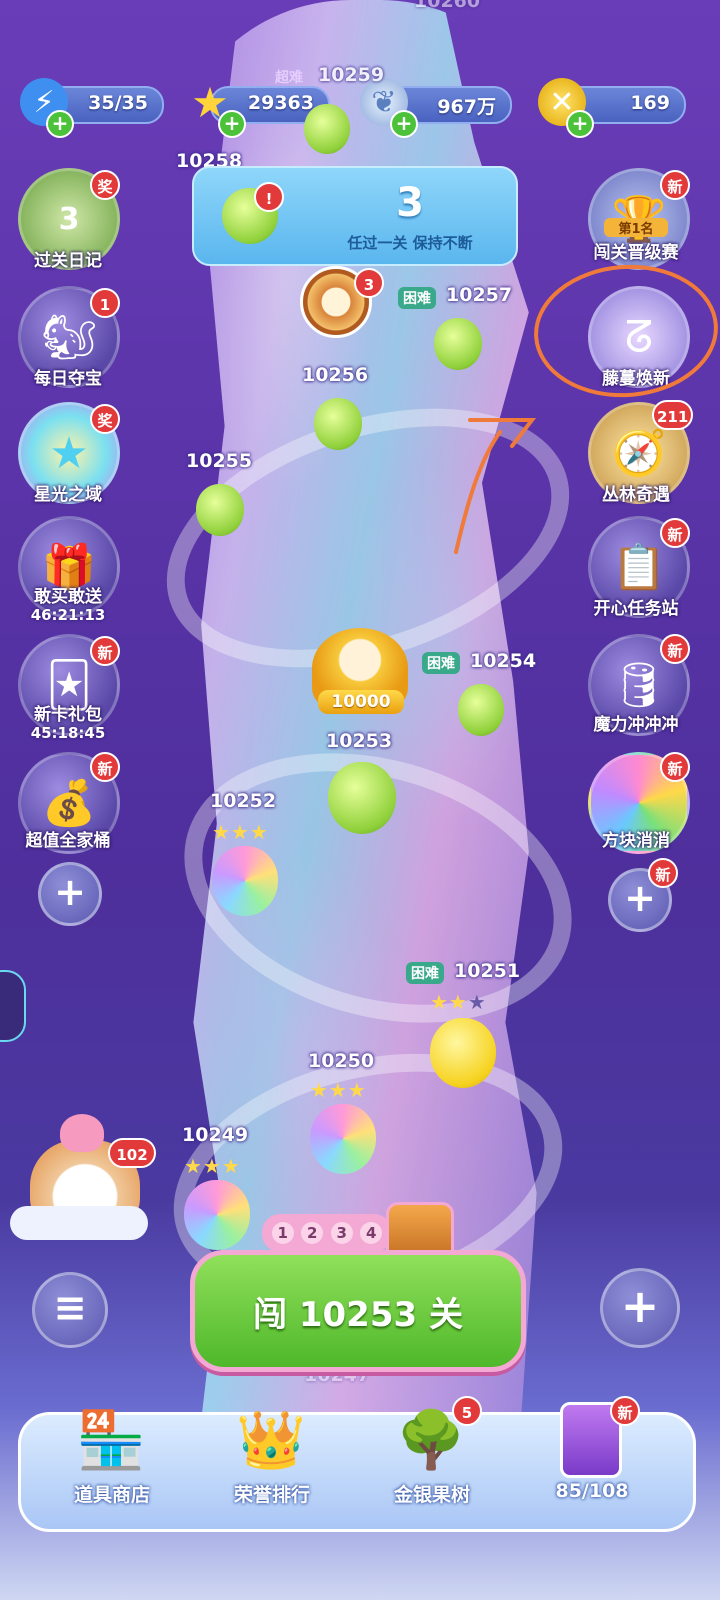 Image resolution: width=720 pixels, height=1600 pixels. What do you see at coordinates (425, 973) in the screenshot?
I see `difficulty-tag: 困难` at bounding box center [425, 973].